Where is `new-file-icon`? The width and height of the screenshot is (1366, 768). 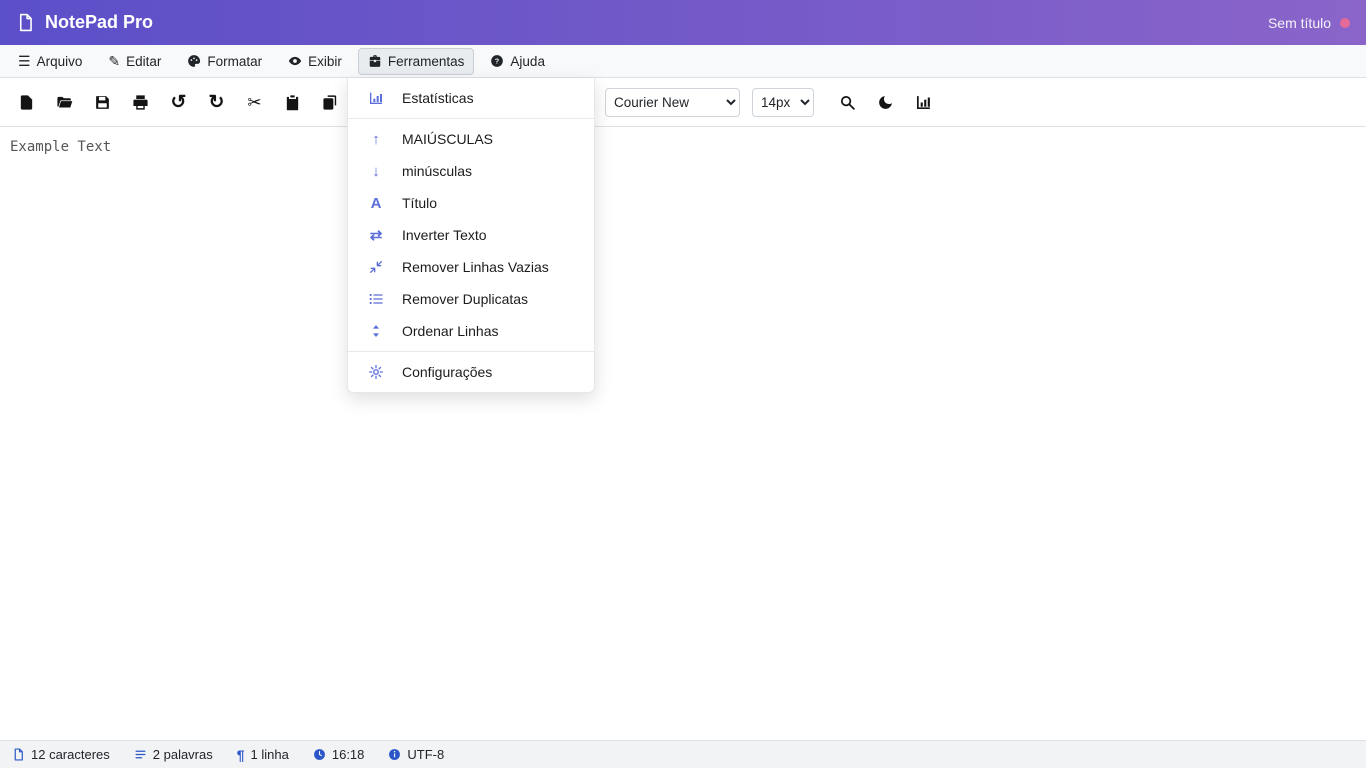
new-file-icon is located at coordinates (26, 102).